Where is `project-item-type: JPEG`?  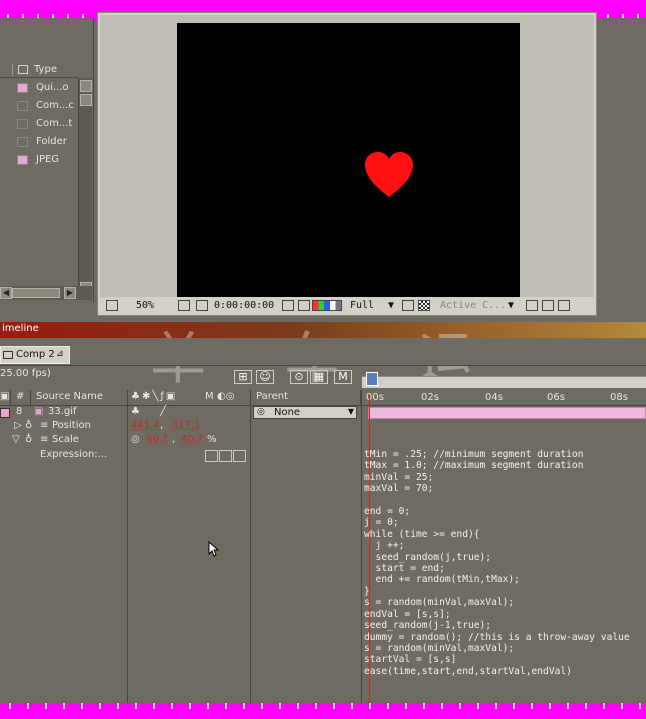
project-item-type: JPEG is located at coordinates (48, 159).